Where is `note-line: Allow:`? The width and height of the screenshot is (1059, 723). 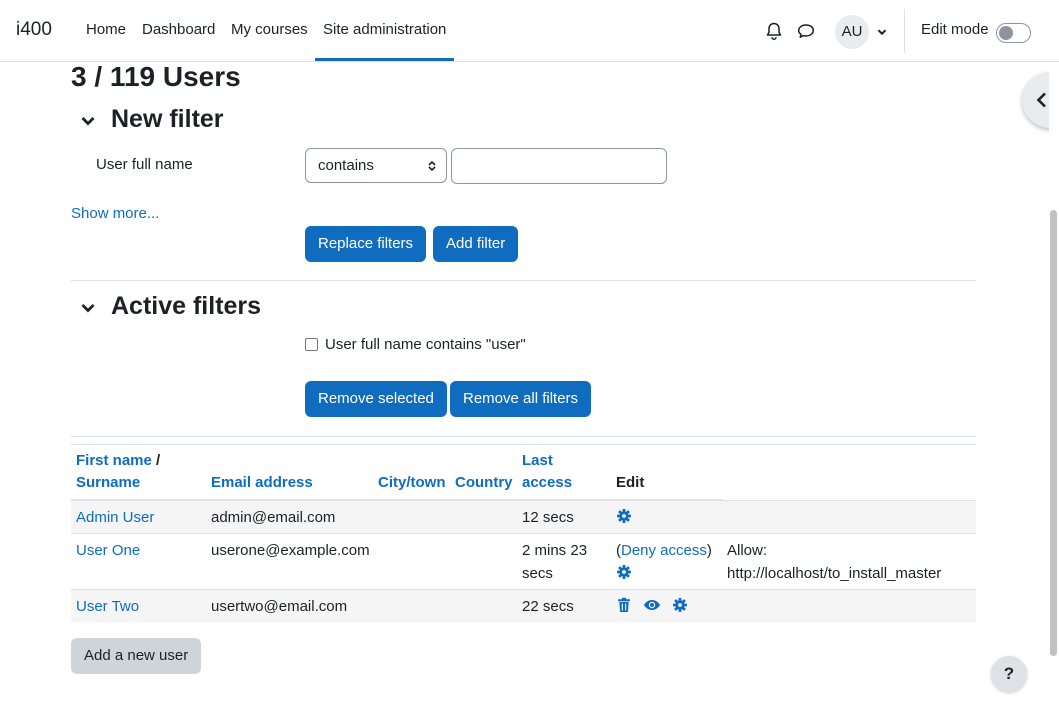
note-line: Allow: is located at coordinates (747, 550).